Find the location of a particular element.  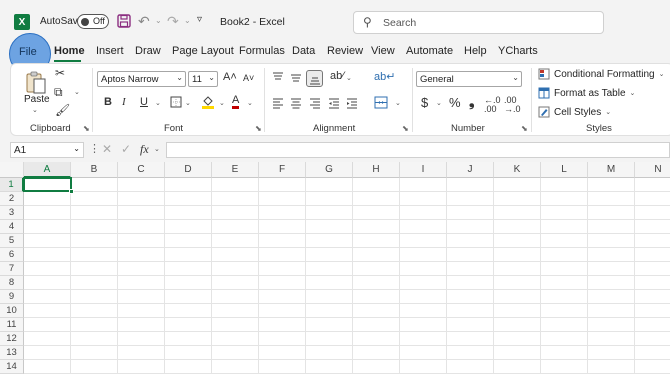

bottom-align-button is located at coordinates (314, 78).